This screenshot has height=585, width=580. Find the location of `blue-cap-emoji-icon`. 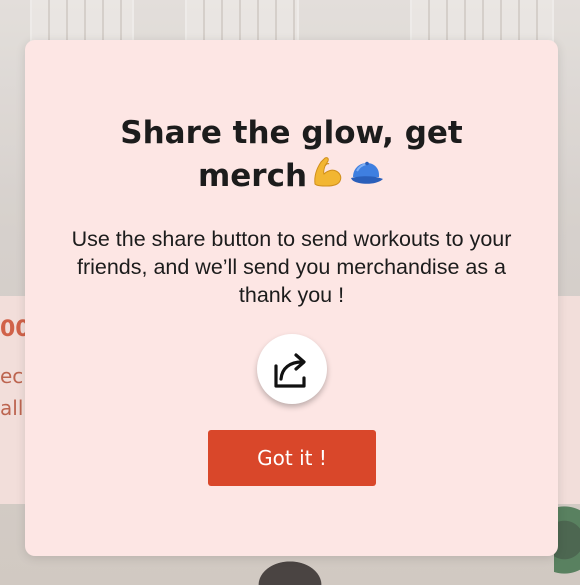

blue-cap-emoji-icon is located at coordinates (367, 177).